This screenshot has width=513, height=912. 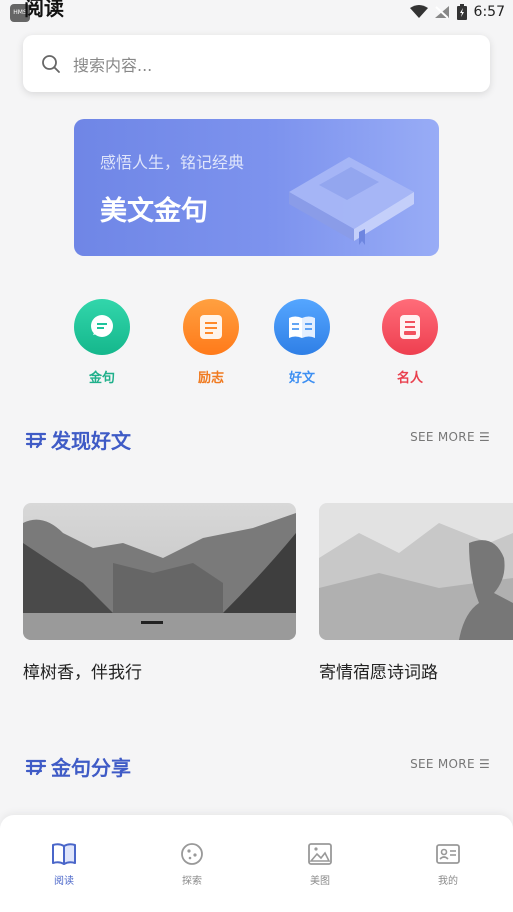 I want to click on tab-explore: 探索, so click(x=192, y=864).